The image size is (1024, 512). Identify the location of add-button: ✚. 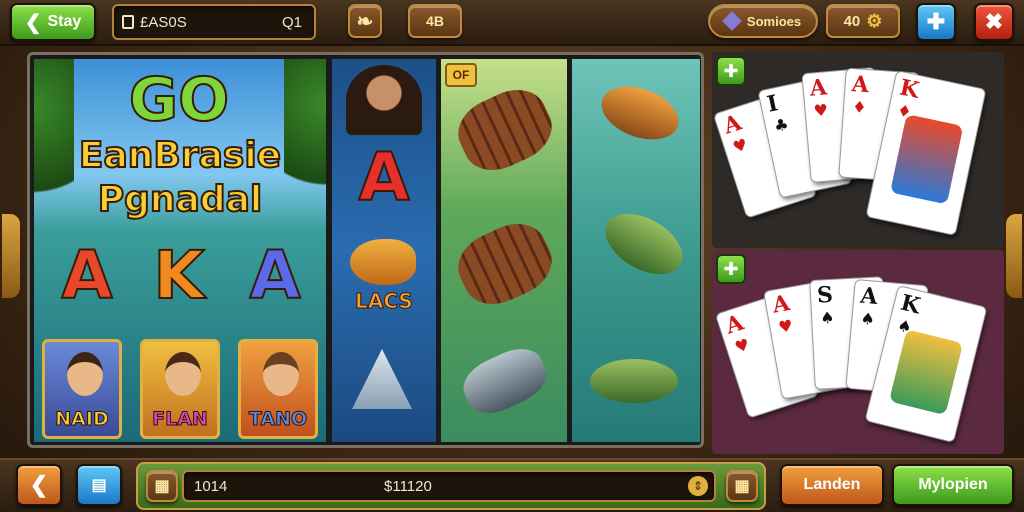
(936, 22).